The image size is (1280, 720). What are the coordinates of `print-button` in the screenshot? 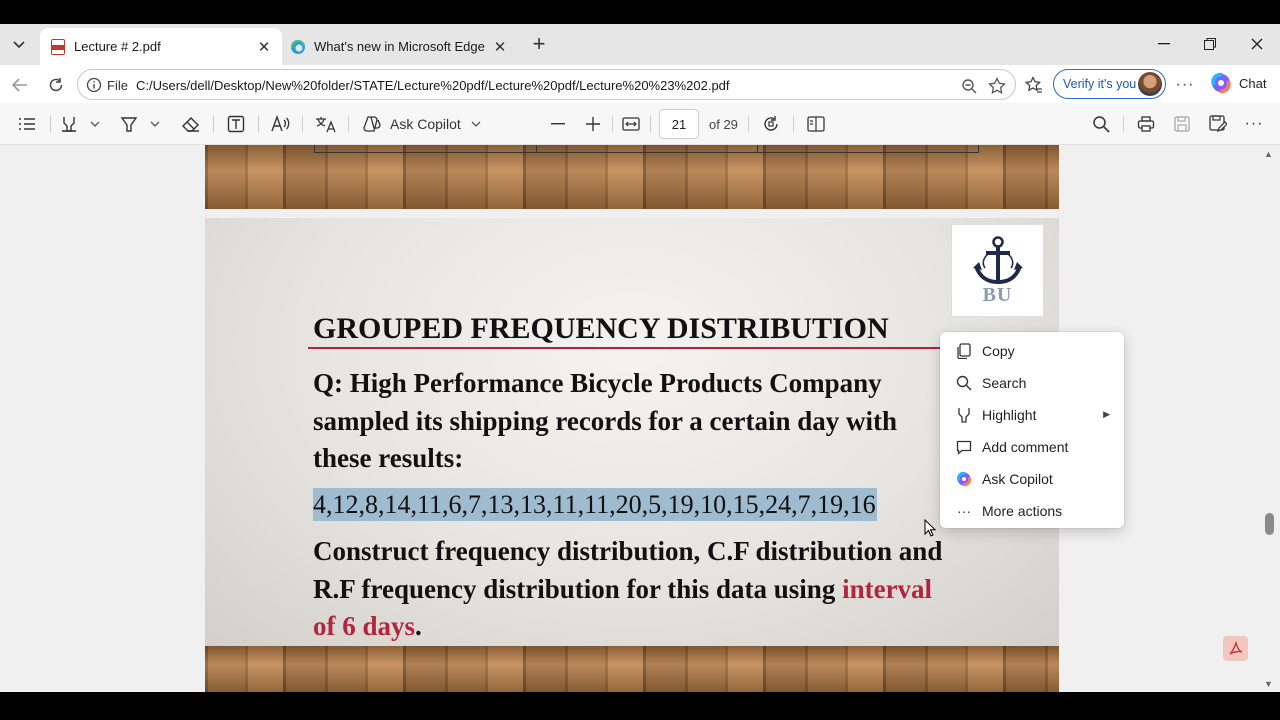 It's located at (1146, 124).